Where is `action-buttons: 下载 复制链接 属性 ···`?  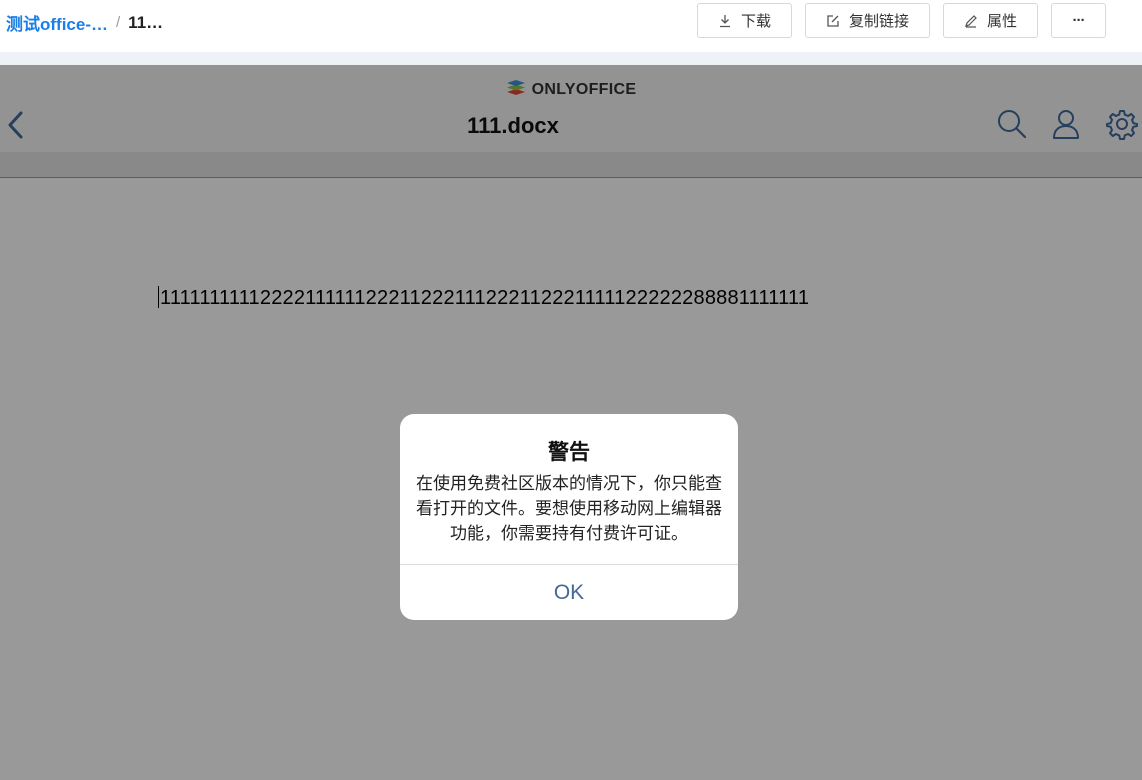
action-buttons: 下载 复制链接 属性 ··· is located at coordinates (901, 20).